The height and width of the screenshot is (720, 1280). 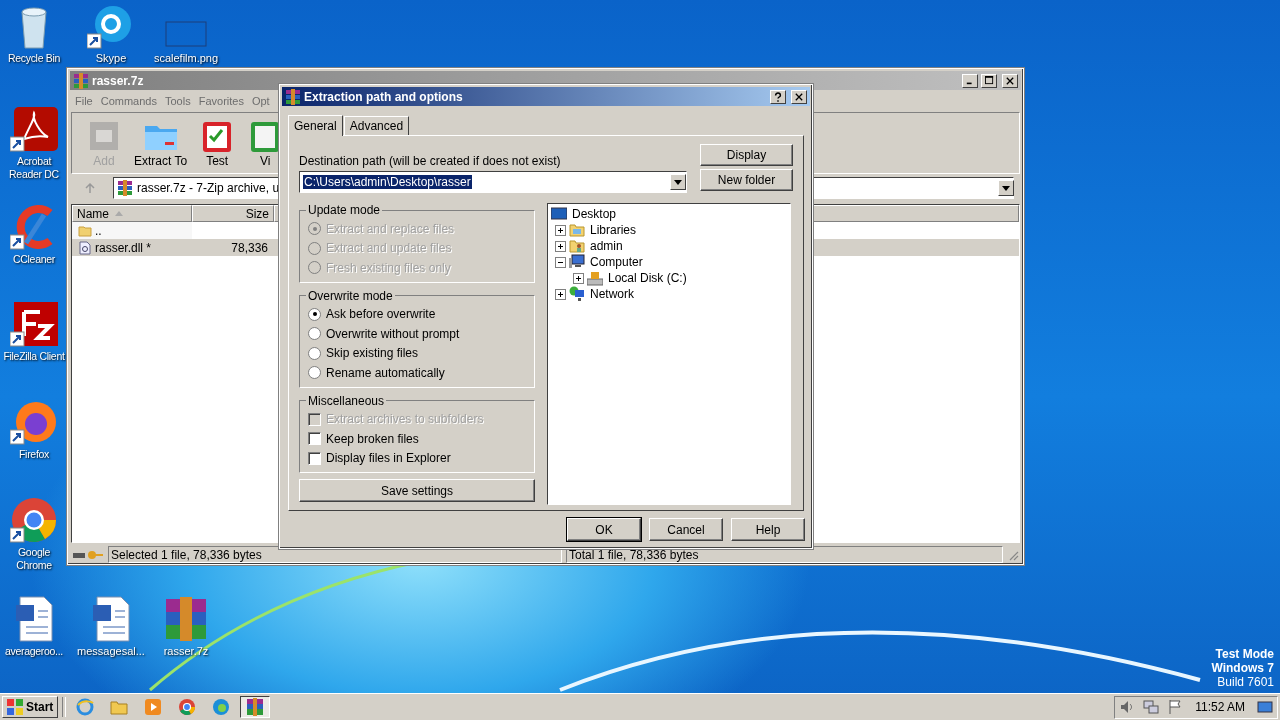 What do you see at coordinates (383, 96) in the screenshot?
I see `dialog-title: Extraction path and options` at bounding box center [383, 96].